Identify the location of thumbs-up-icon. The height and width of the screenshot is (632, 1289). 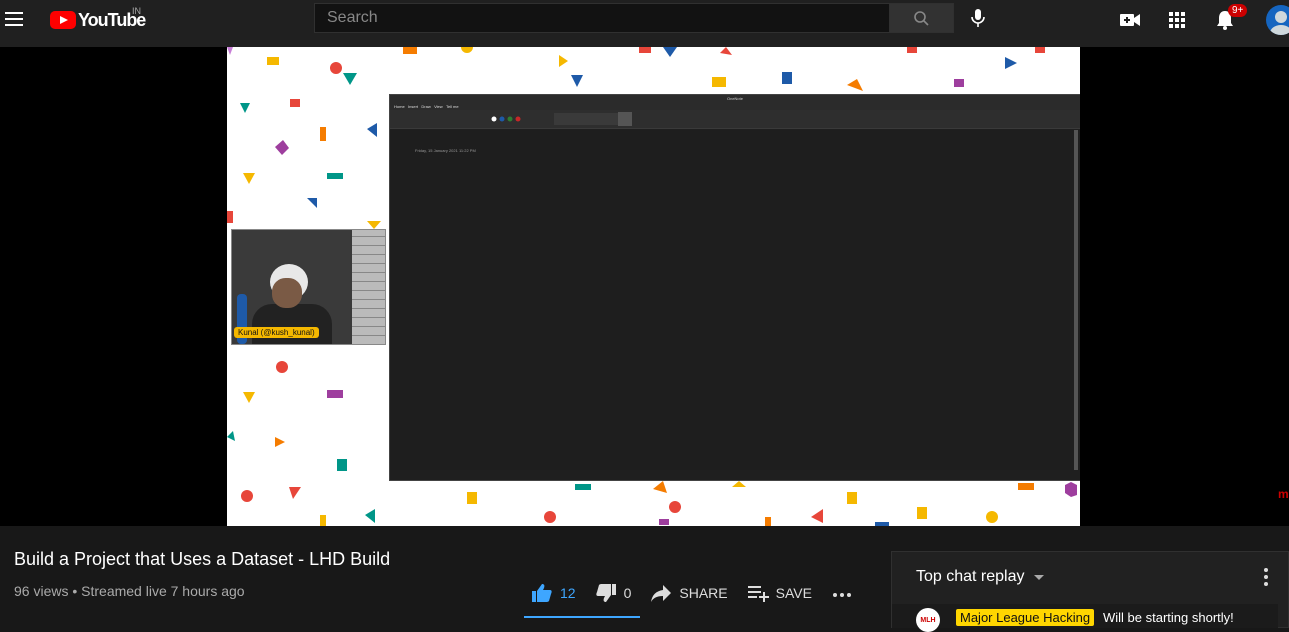
(542, 593).